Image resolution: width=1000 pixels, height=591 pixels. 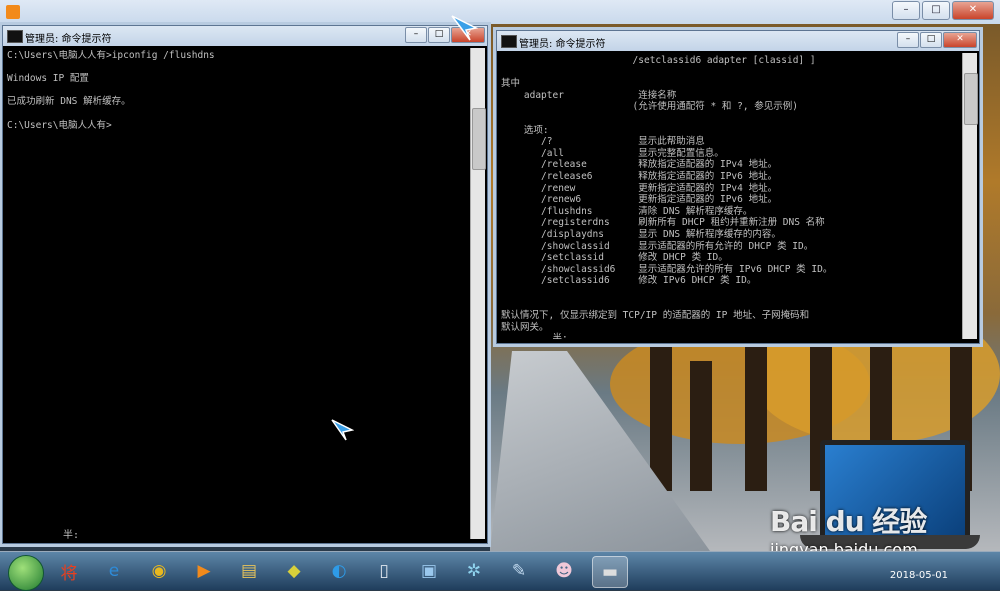 I want to click on folder-taskbar-button: ◆, so click(x=294, y=571).